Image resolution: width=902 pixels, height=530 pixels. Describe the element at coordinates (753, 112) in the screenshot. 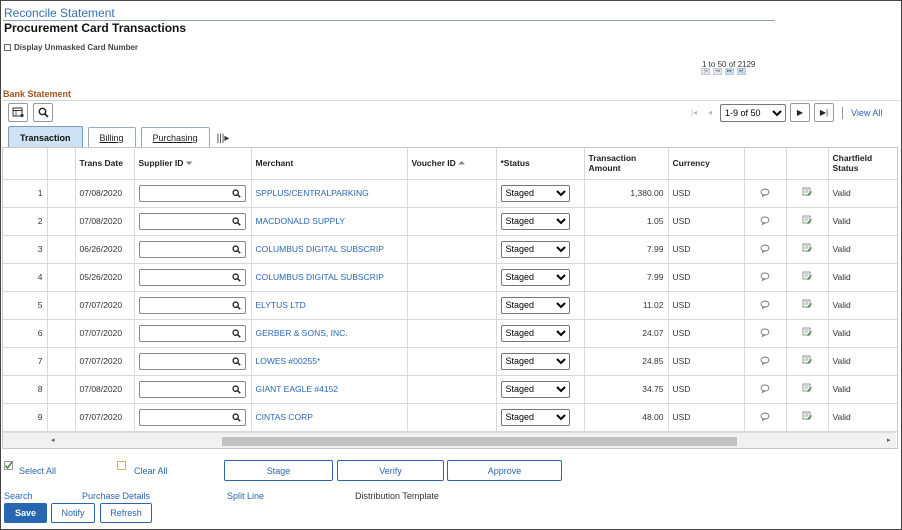

I see `row-range-select: 1-9 of 50` at that location.